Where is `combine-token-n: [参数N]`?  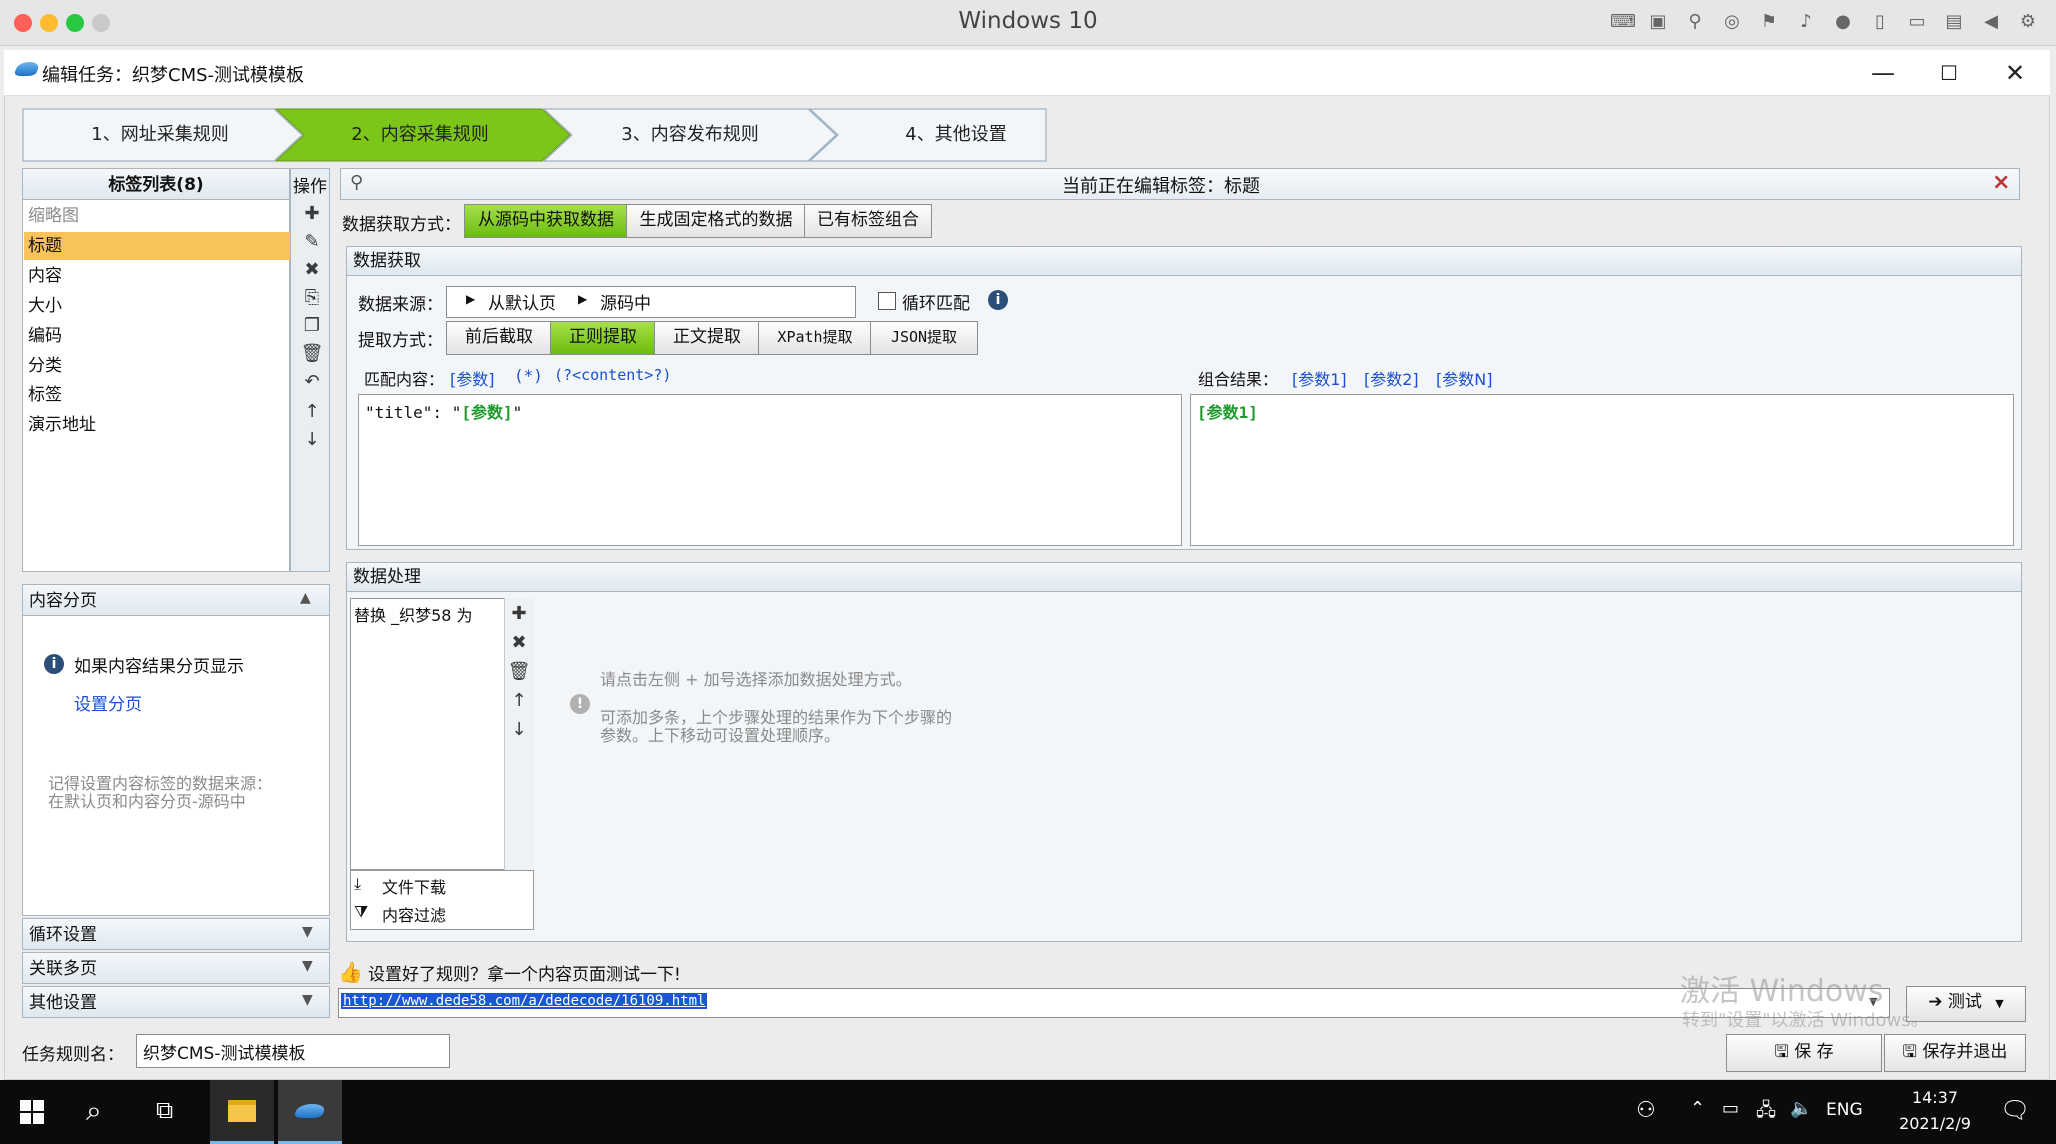 combine-token-n: [参数N] is located at coordinates (1464, 378).